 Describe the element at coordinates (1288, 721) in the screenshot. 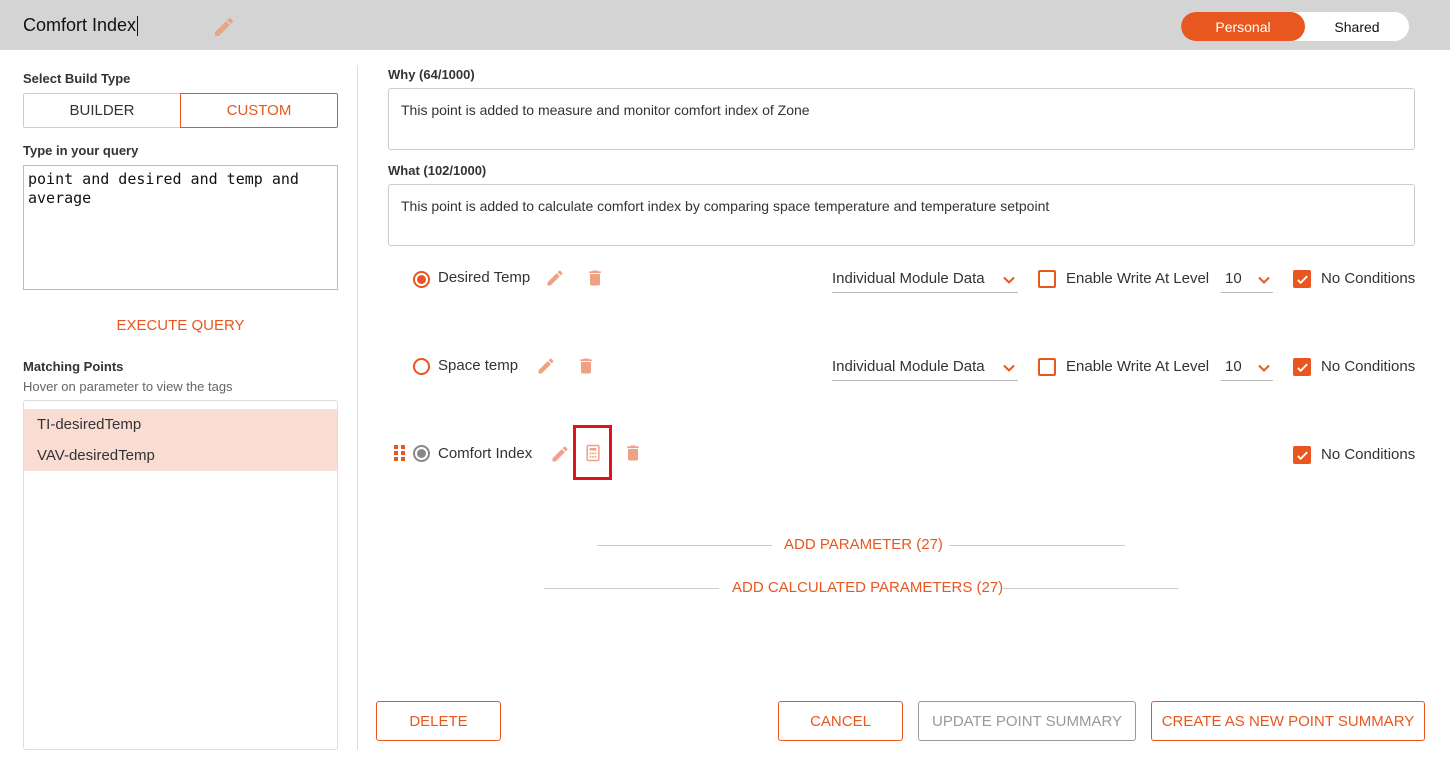

I see `create-new-point-summary-button: CREATE AS NEW POINT SUMMARY` at that location.